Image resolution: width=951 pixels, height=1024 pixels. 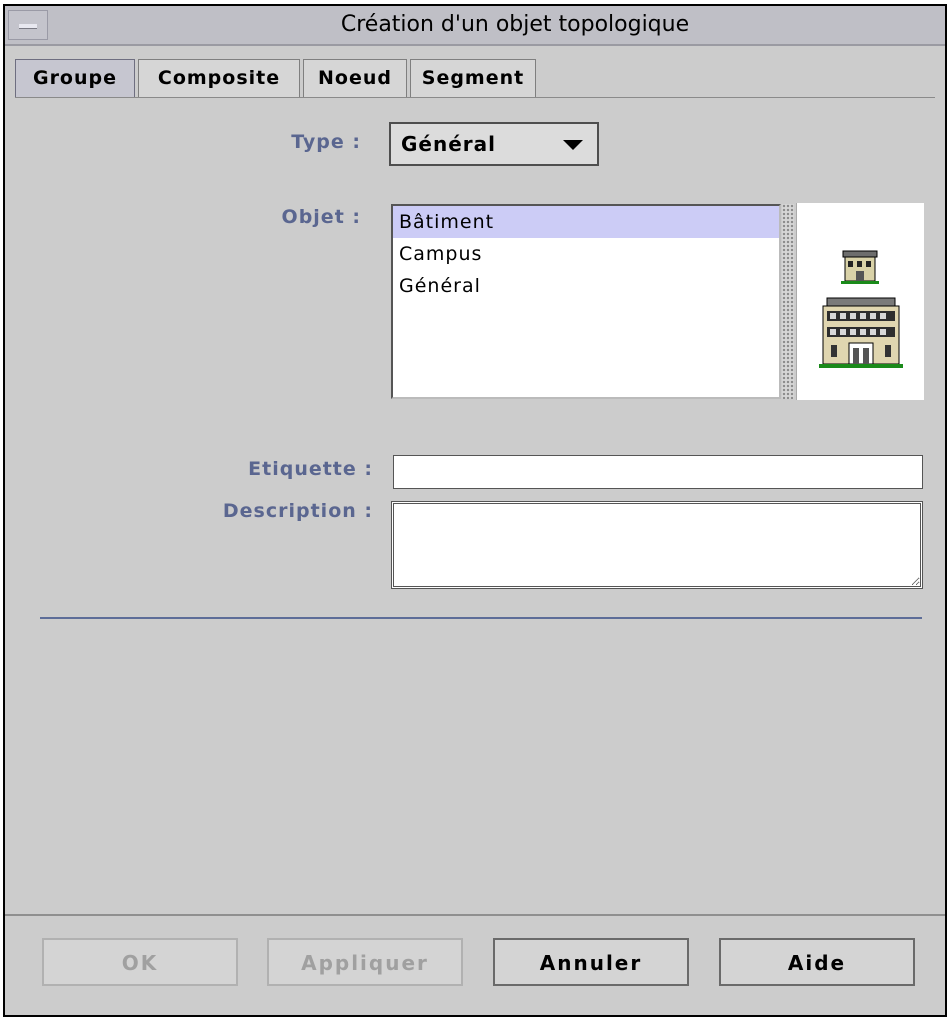 What do you see at coordinates (321, 217) in the screenshot?
I see `object-label: Objet :` at bounding box center [321, 217].